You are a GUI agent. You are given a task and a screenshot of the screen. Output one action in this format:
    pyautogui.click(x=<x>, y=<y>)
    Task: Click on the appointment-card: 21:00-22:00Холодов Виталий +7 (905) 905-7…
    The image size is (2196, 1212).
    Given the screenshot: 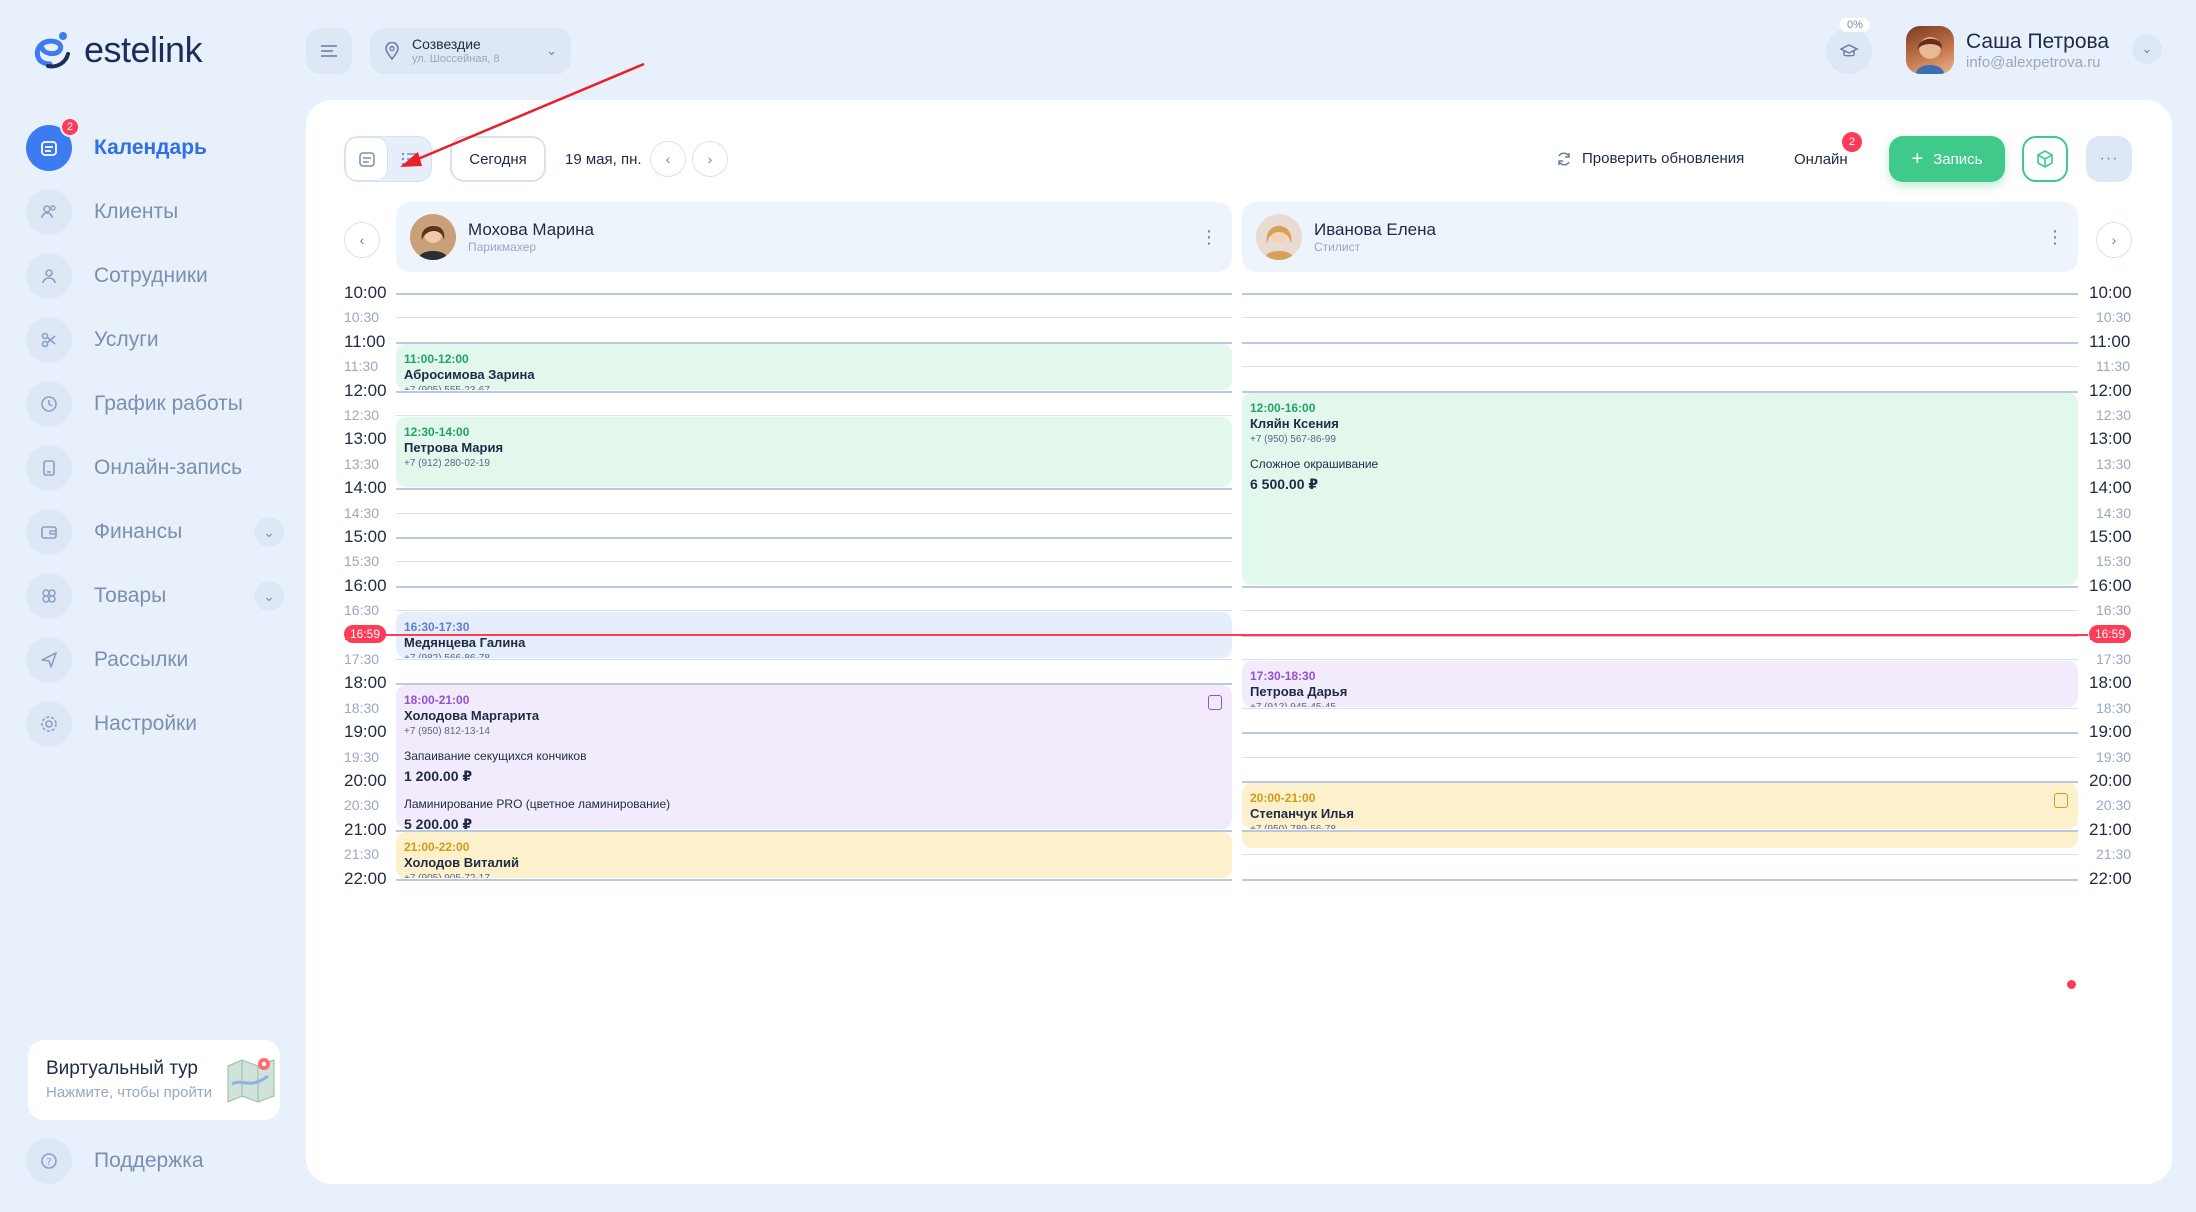 What is the action you would take?
    pyautogui.click(x=814, y=854)
    